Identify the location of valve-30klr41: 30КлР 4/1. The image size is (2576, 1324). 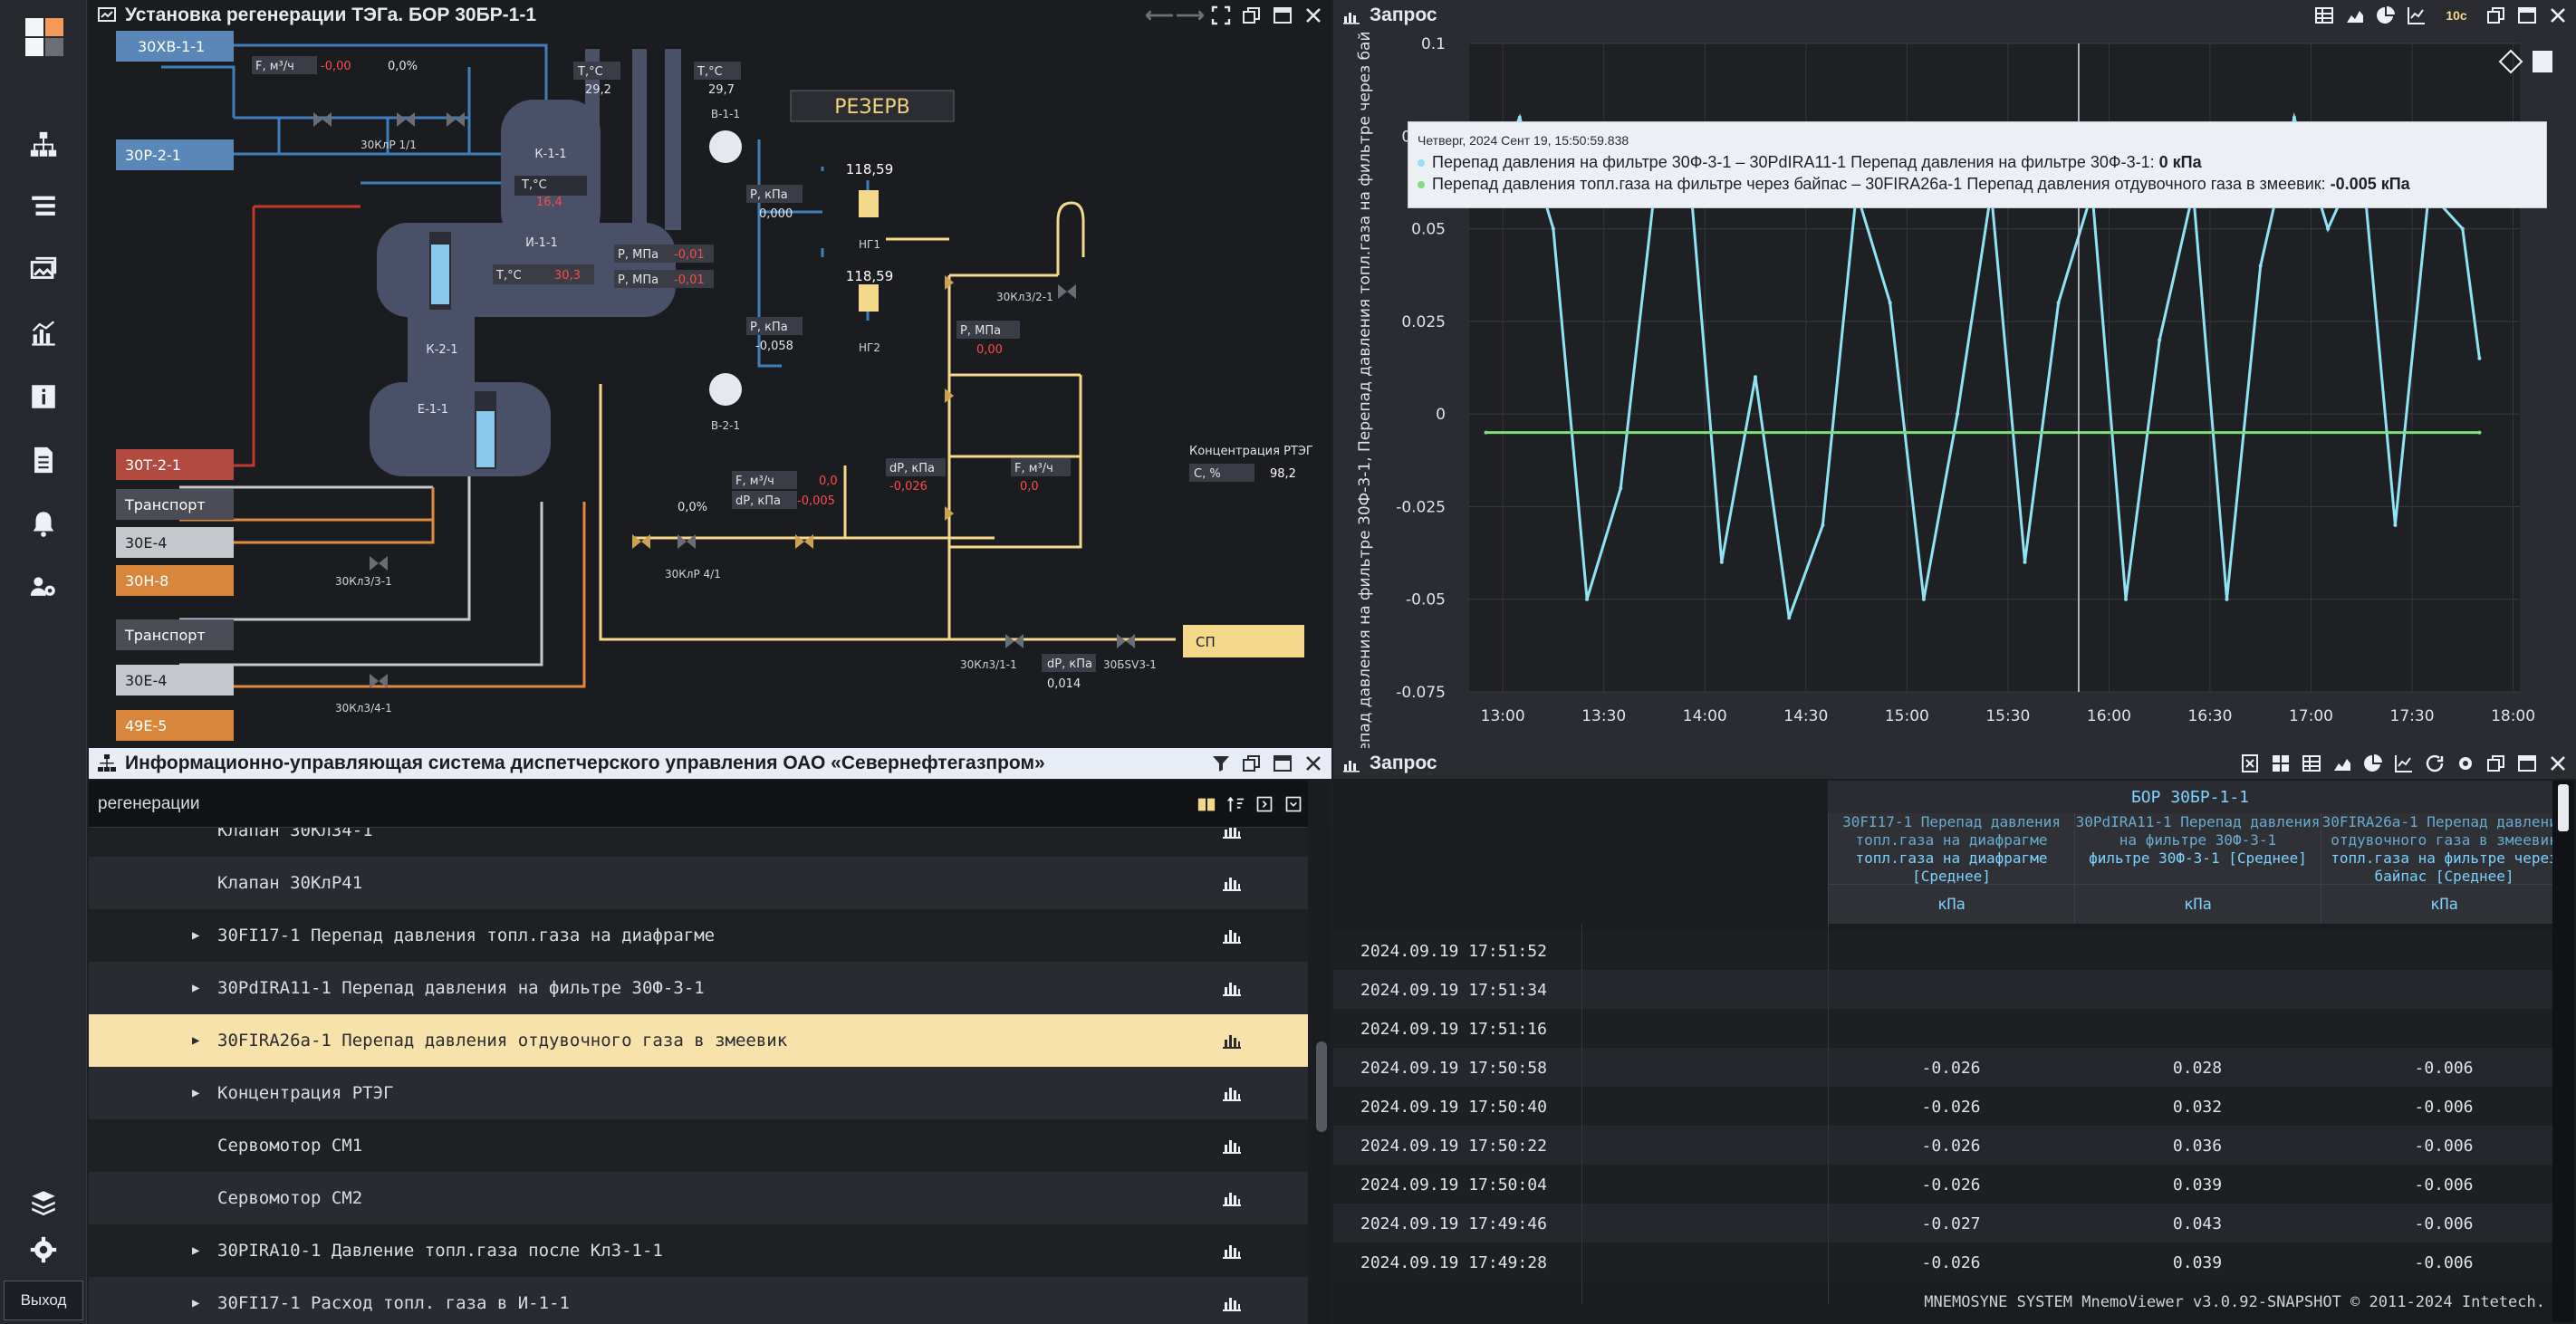
(693, 574).